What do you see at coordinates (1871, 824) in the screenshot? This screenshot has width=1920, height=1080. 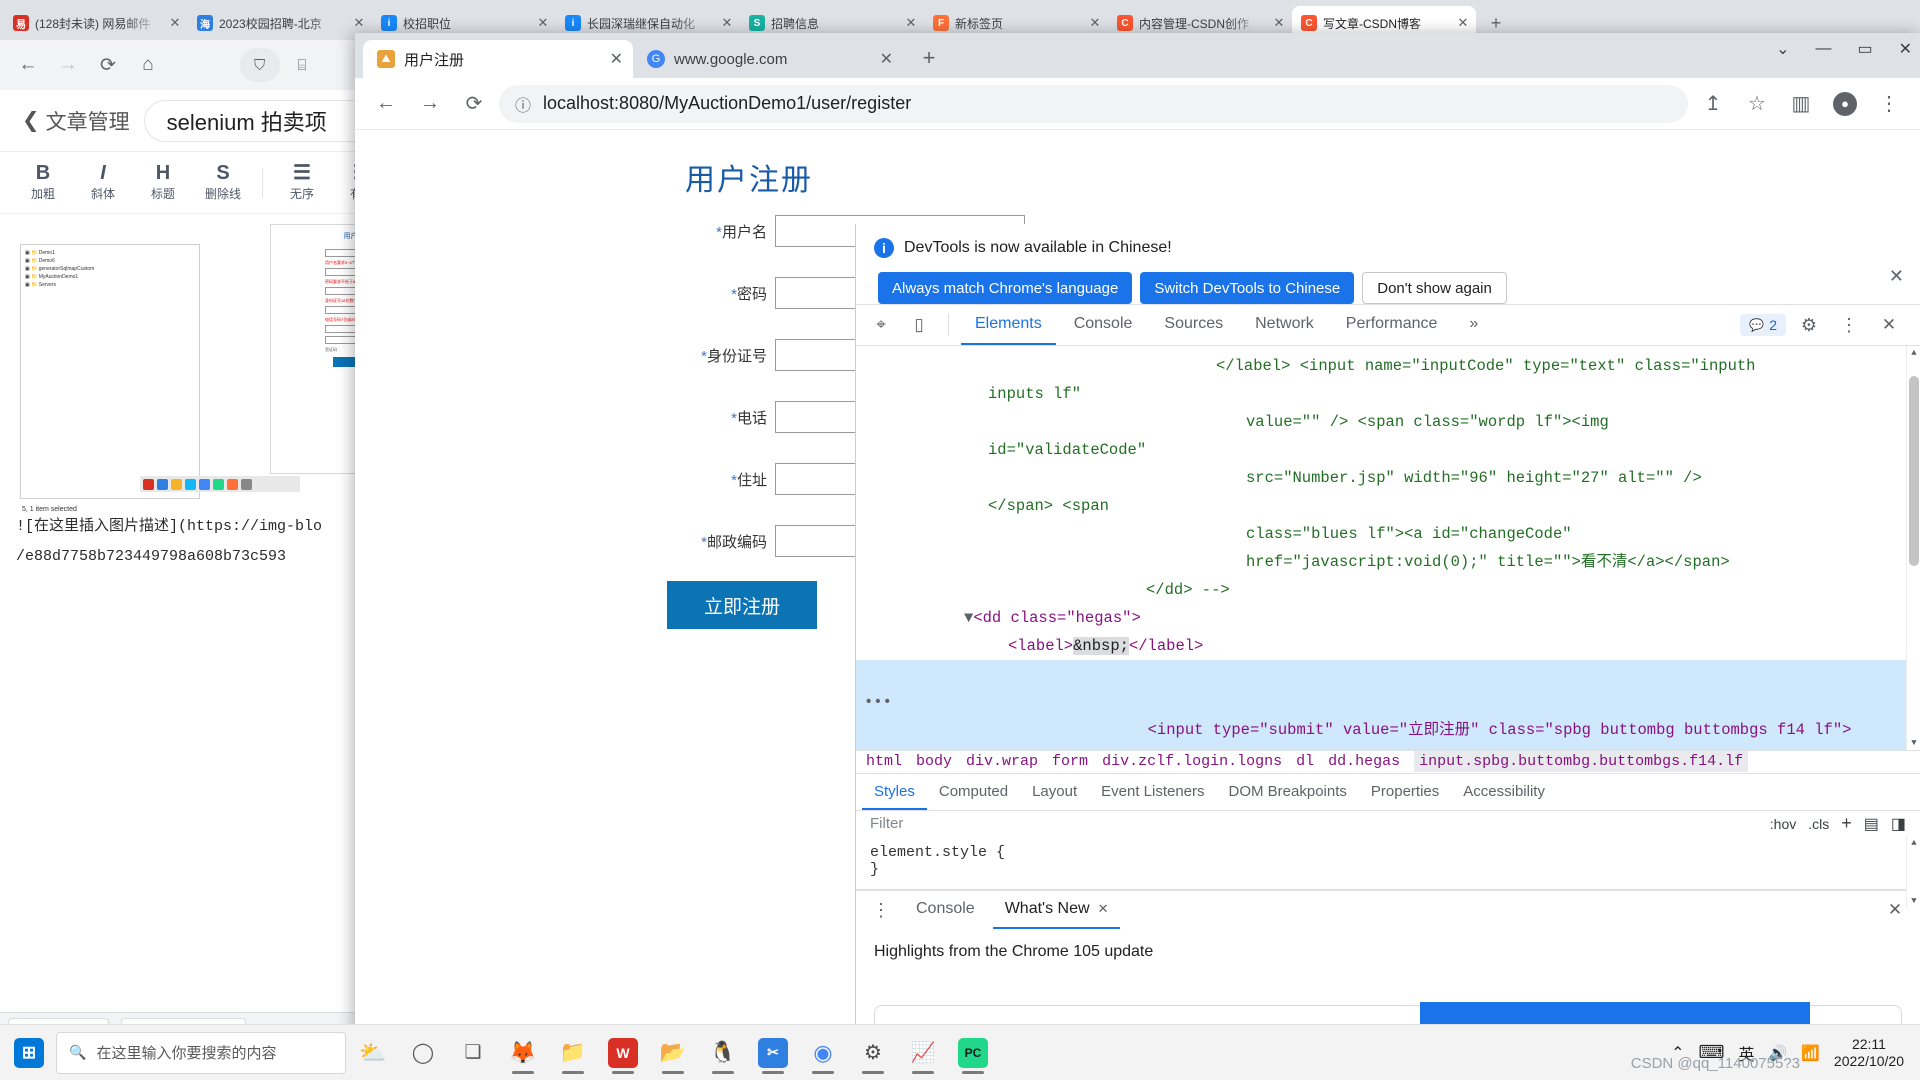 I see `new-stylesheet-icon: ▤` at bounding box center [1871, 824].